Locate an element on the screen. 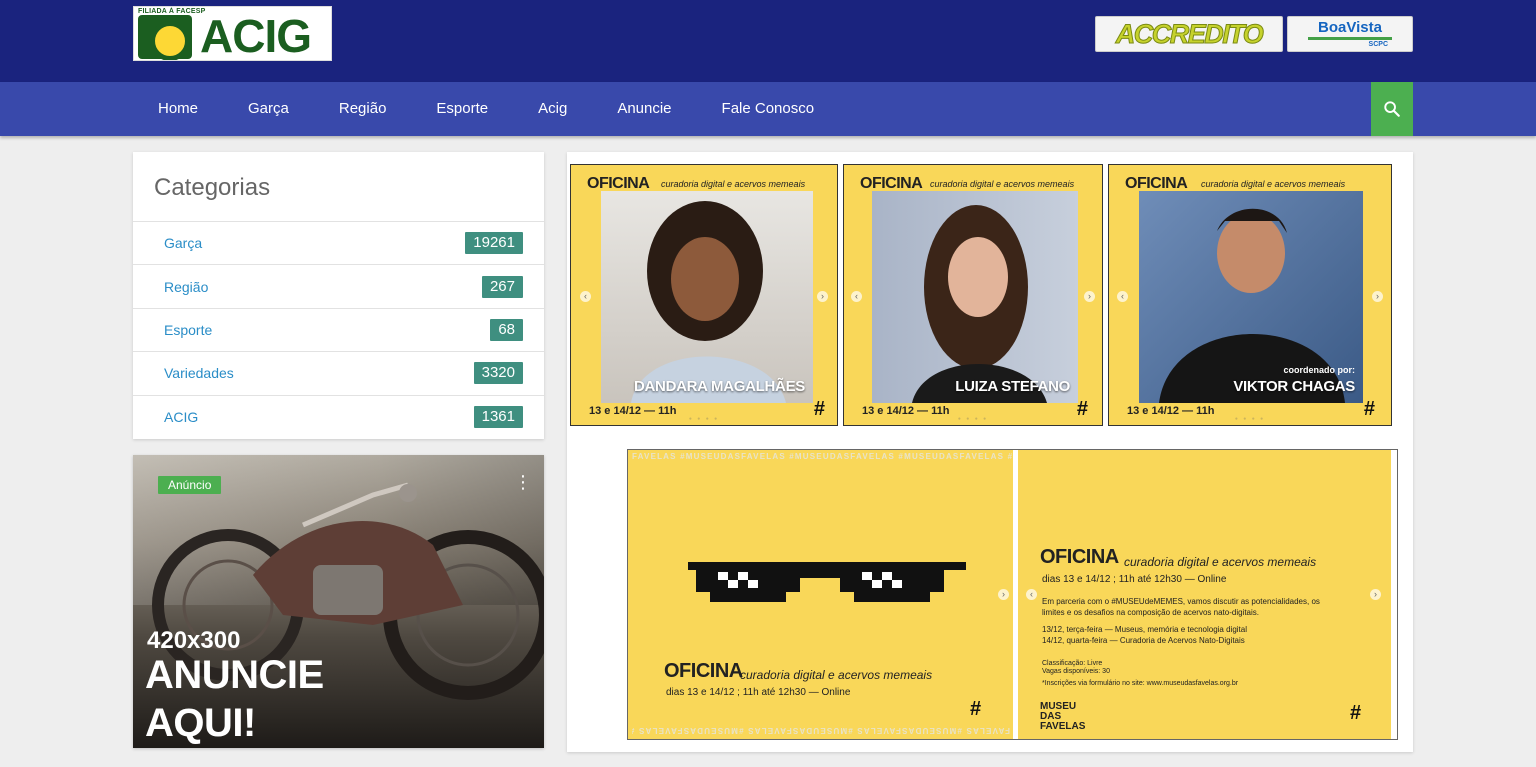 This screenshot has height=767, width=1536. portrait-photo: LUIZA STEFANO is located at coordinates (975, 297).